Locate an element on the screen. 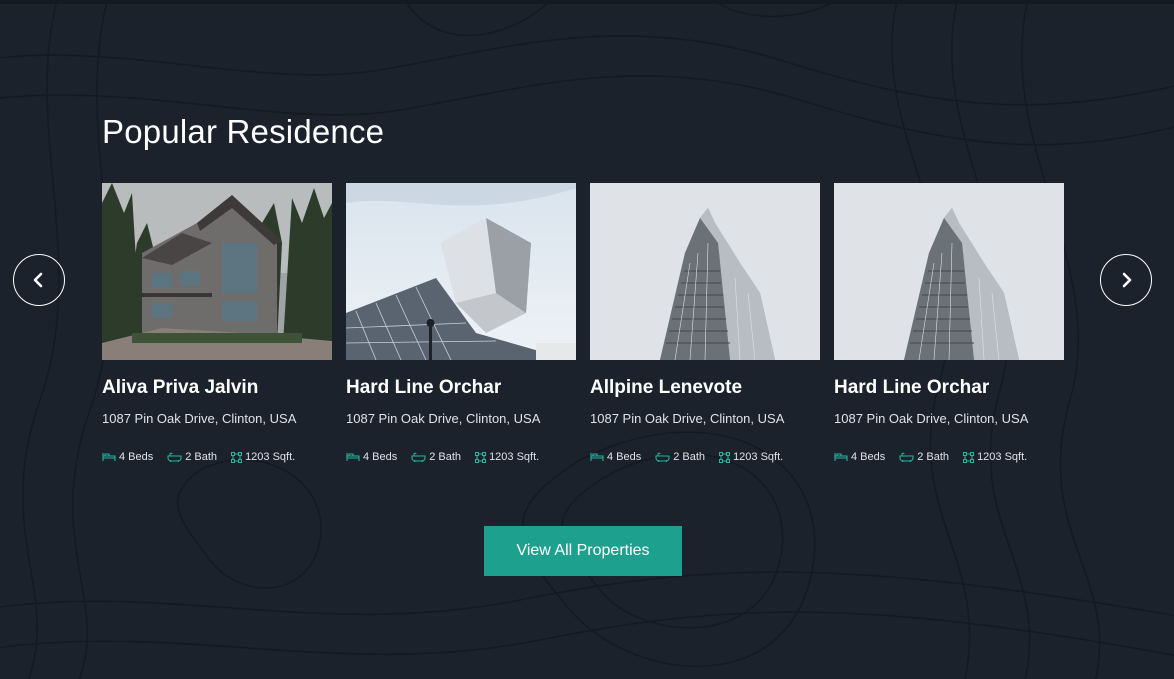 Image resolution: width=1174 pixels, height=679 pixels. chevron-right-icon is located at coordinates (1127, 280).